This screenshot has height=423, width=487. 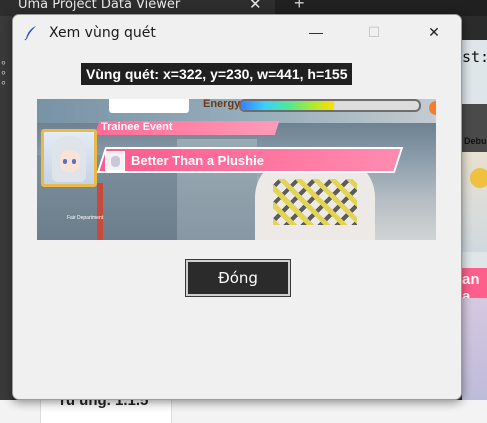 I want to click on window-close-button: ✕, so click(x=434, y=32).